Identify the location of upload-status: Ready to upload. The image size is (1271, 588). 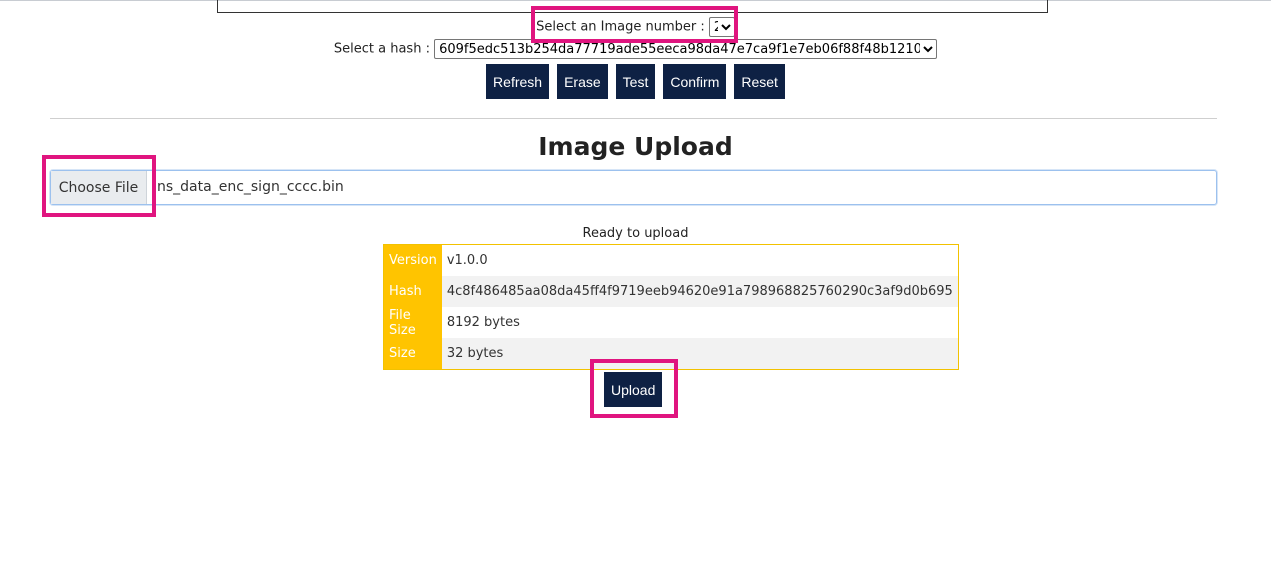
(635, 233).